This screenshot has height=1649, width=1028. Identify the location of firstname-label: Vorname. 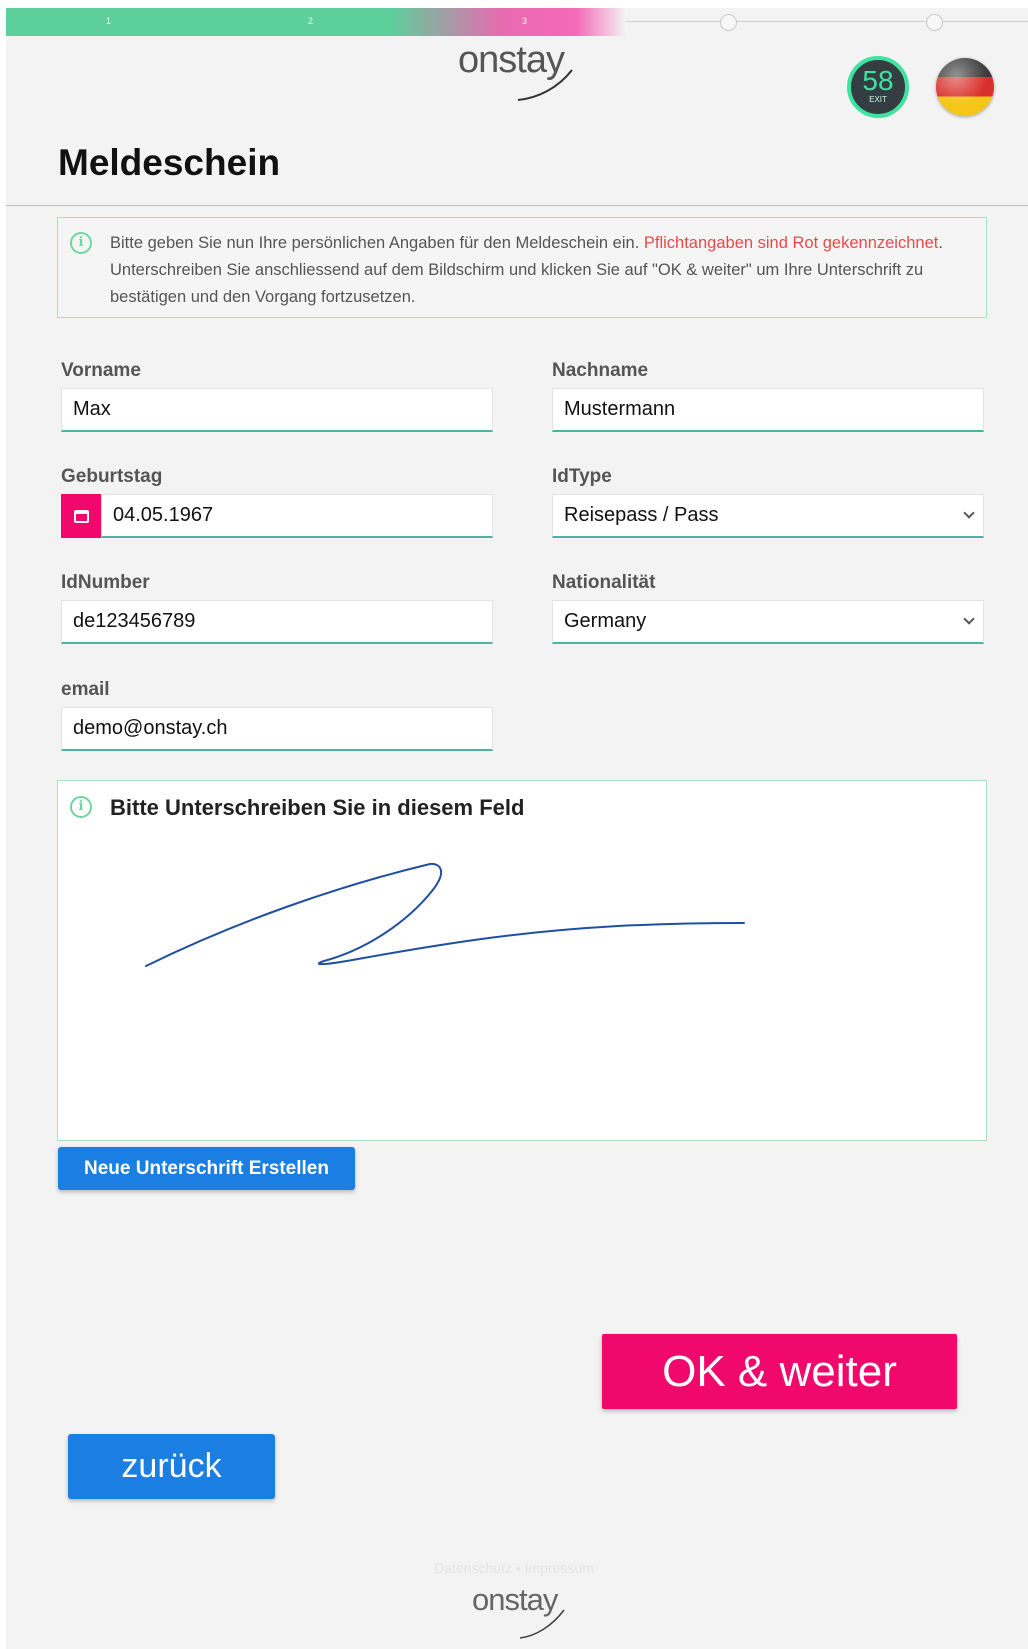
(101, 370).